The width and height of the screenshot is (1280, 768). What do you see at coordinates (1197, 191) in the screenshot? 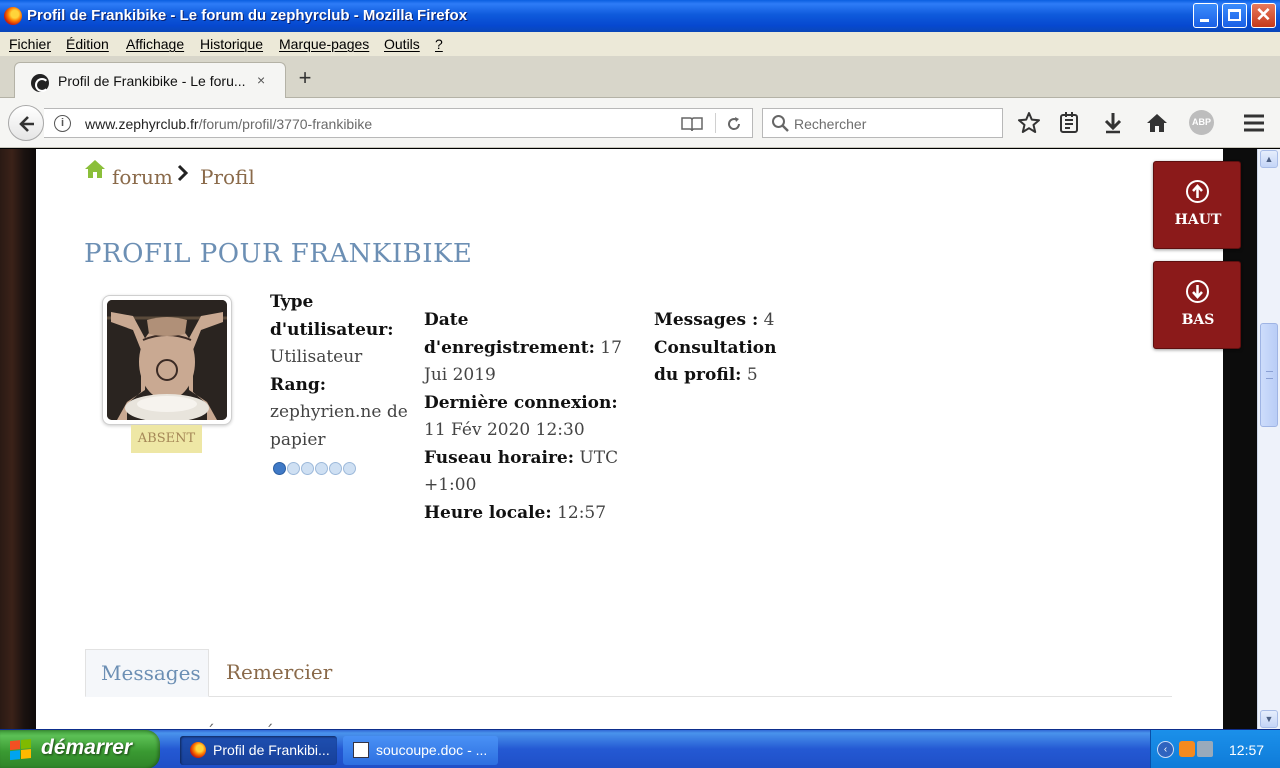
I see `arrow-up-circle-icon` at bounding box center [1197, 191].